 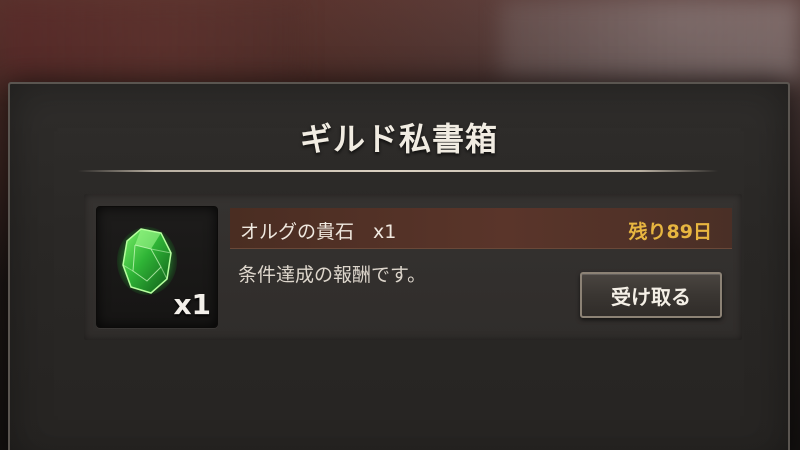 What do you see at coordinates (147, 261) in the screenshot?
I see `green-gem-icon` at bounding box center [147, 261].